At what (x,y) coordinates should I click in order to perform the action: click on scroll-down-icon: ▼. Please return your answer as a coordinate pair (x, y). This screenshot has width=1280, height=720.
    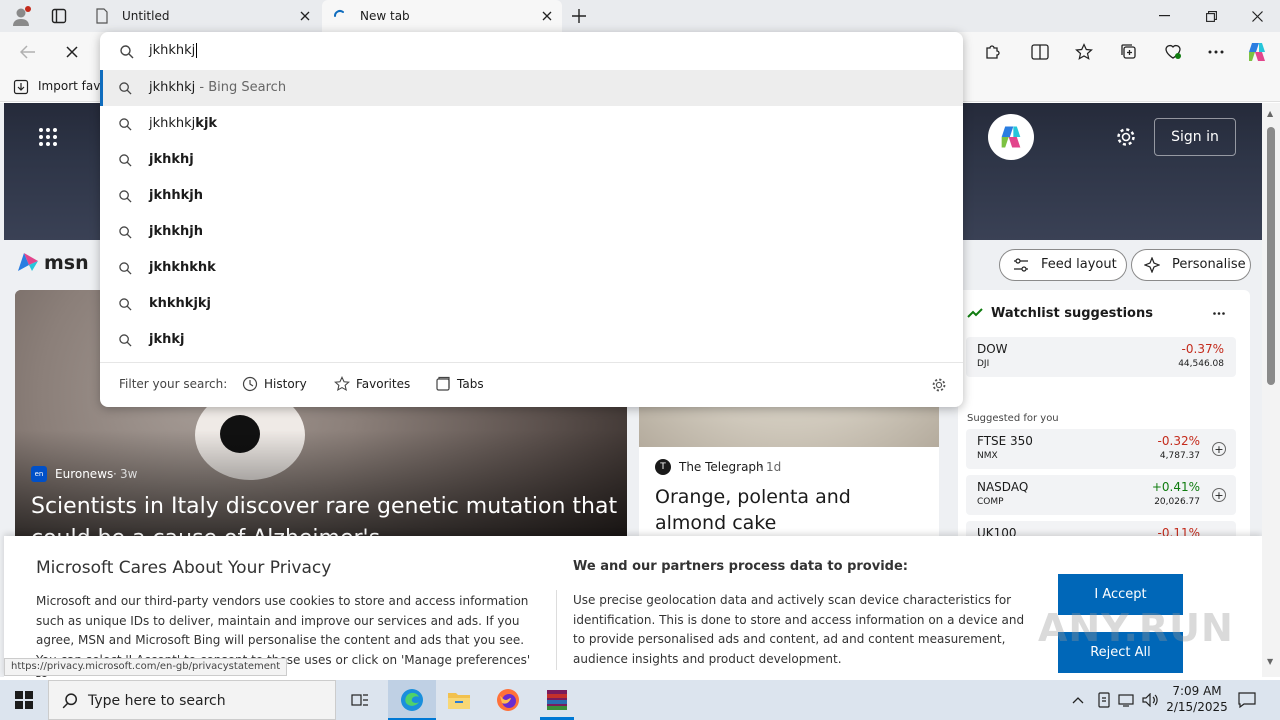
    Looking at the image, I should click on (1270, 661).